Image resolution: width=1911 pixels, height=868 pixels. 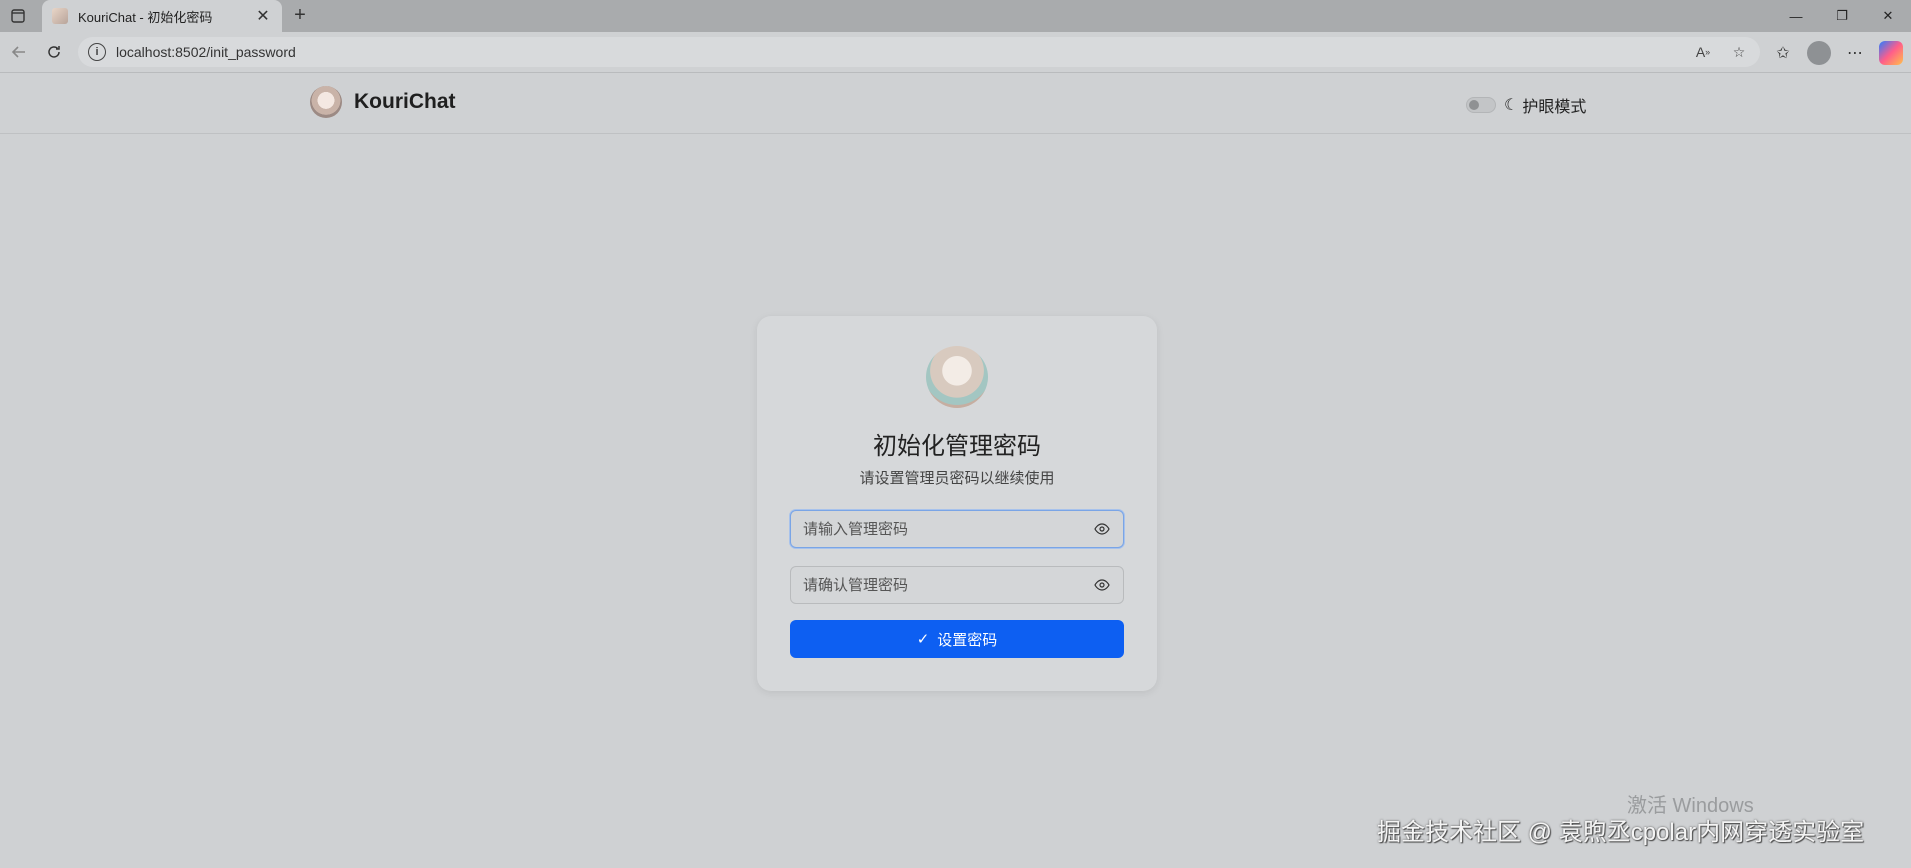 I want to click on brand-logo-avatar, so click(x=326, y=102).